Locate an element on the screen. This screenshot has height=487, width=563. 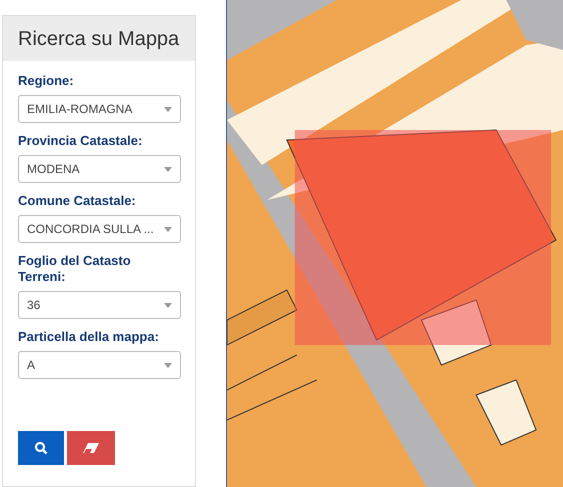
field-label: Regione: is located at coordinates (46, 81).